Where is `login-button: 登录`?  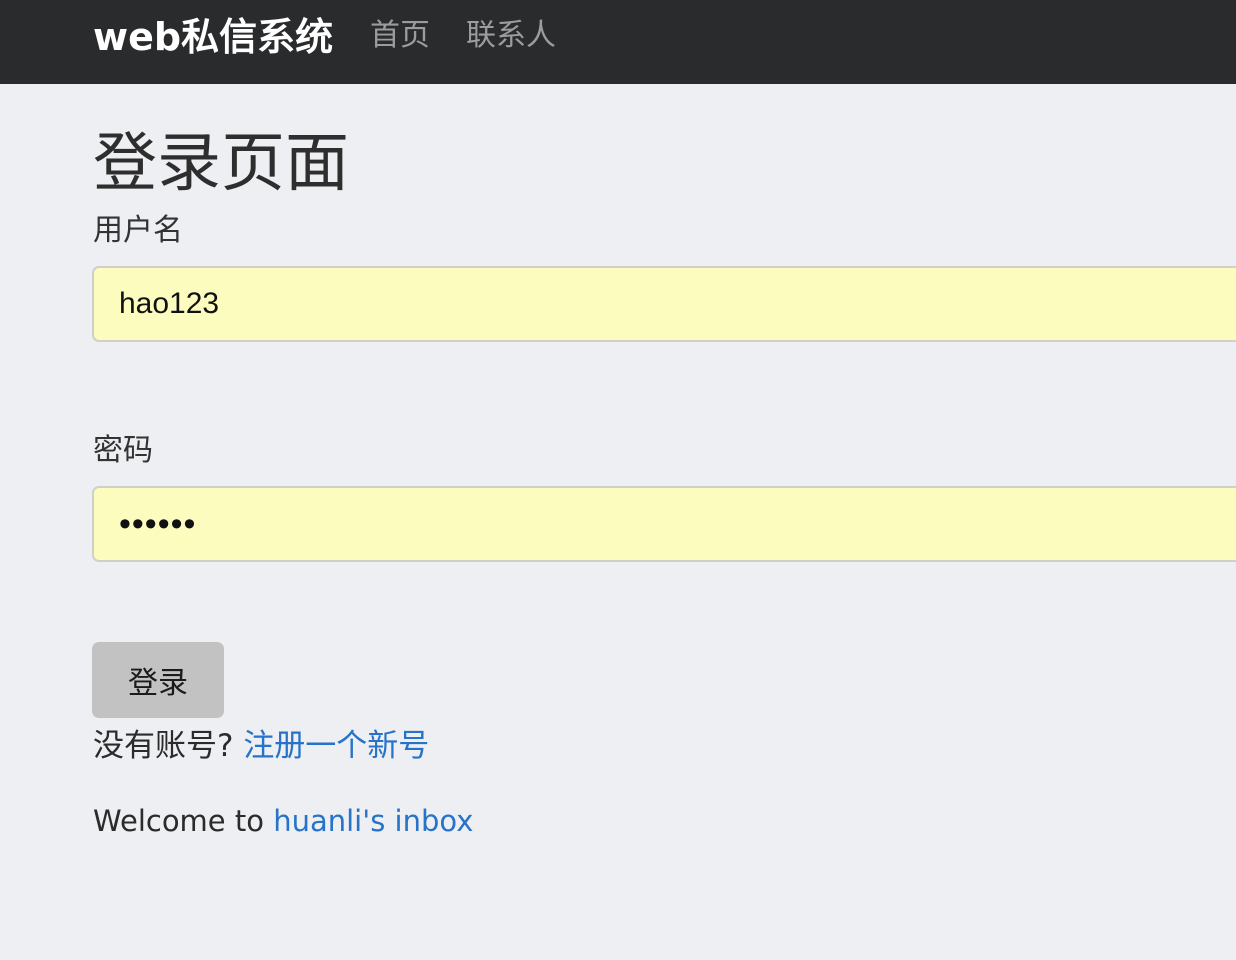 login-button: 登录 is located at coordinates (158, 680).